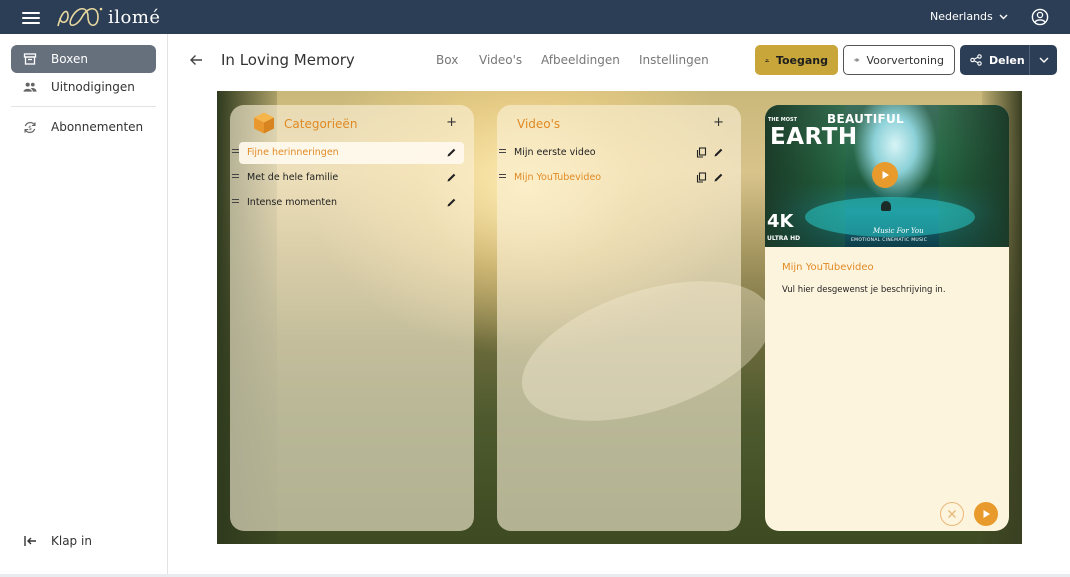 This screenshot has height=577, width=1070. Describe the element at coordinates (352, 178) in the screenshot. I see `category-item: Met de hele familie` at that location.